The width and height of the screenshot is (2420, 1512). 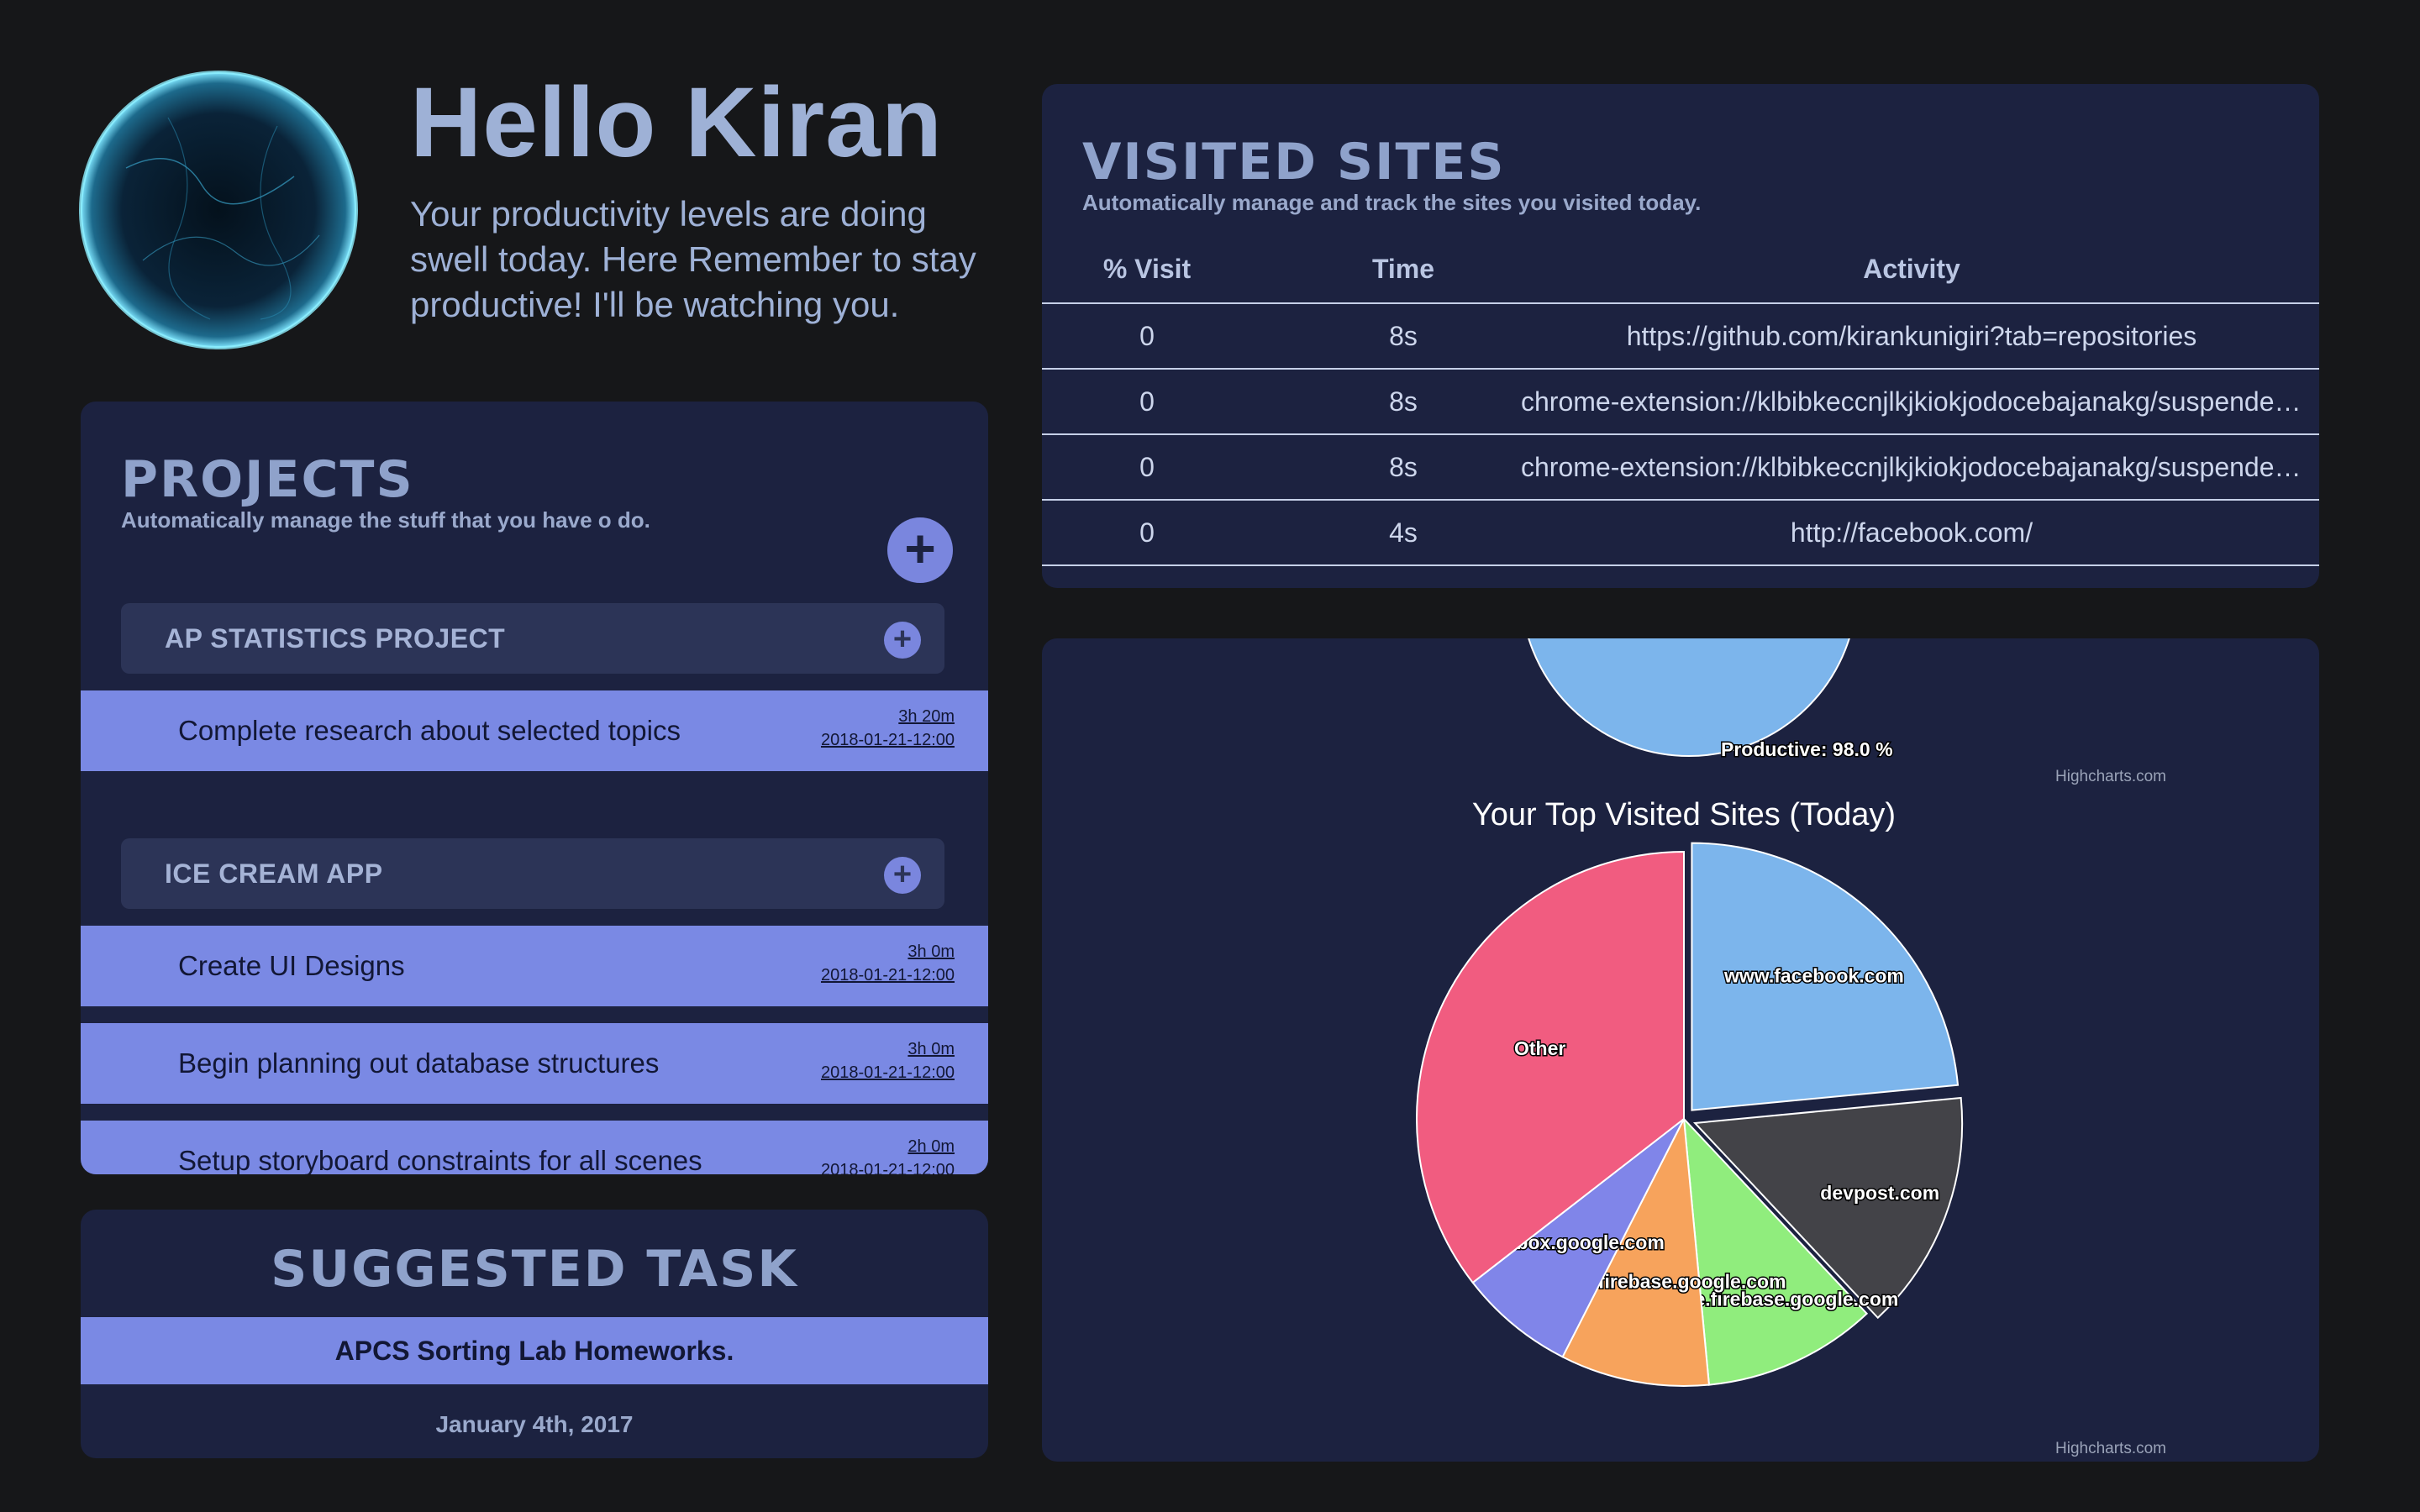 I want to click on suggested-task-title: SUGGESTED TASK, so click(x=534, y=1269).